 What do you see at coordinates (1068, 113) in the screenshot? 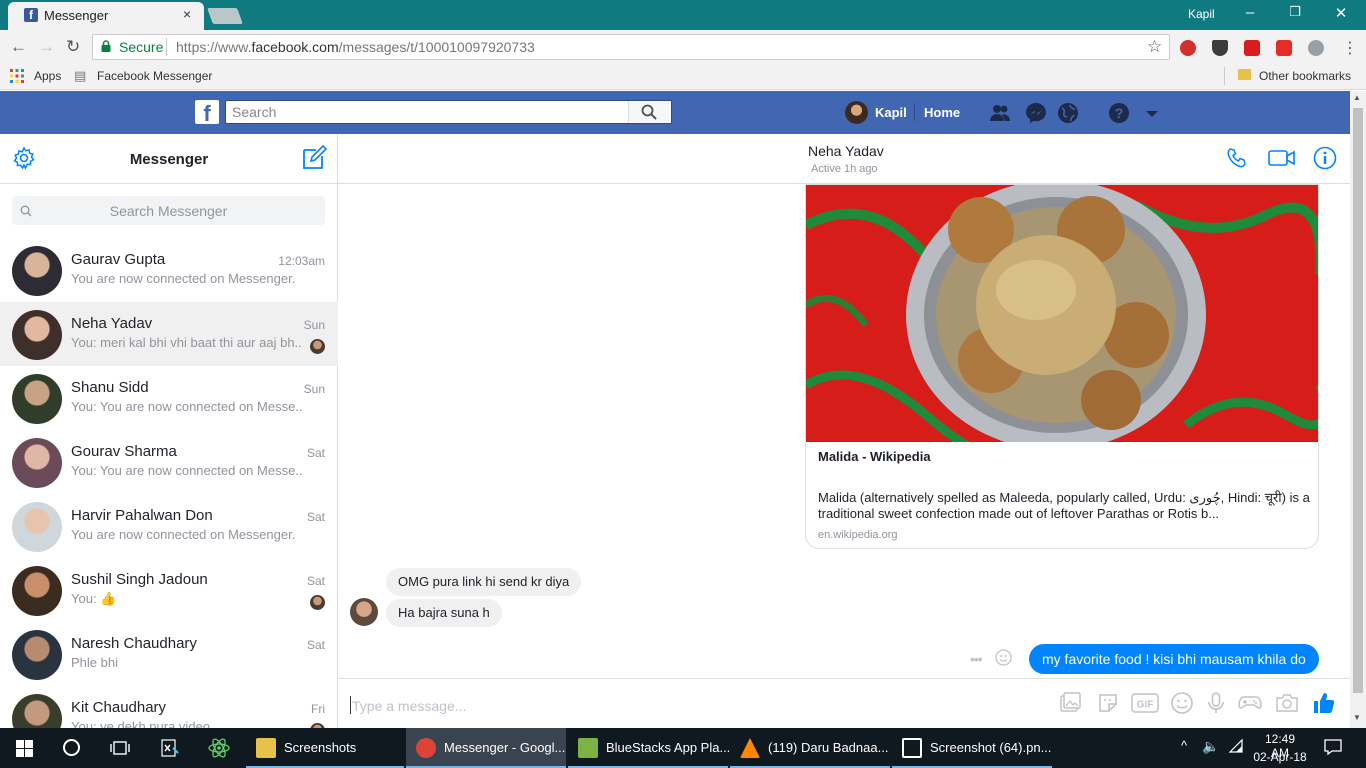
I see `notifications-globe-icon` at bounding box center [1068, 113].